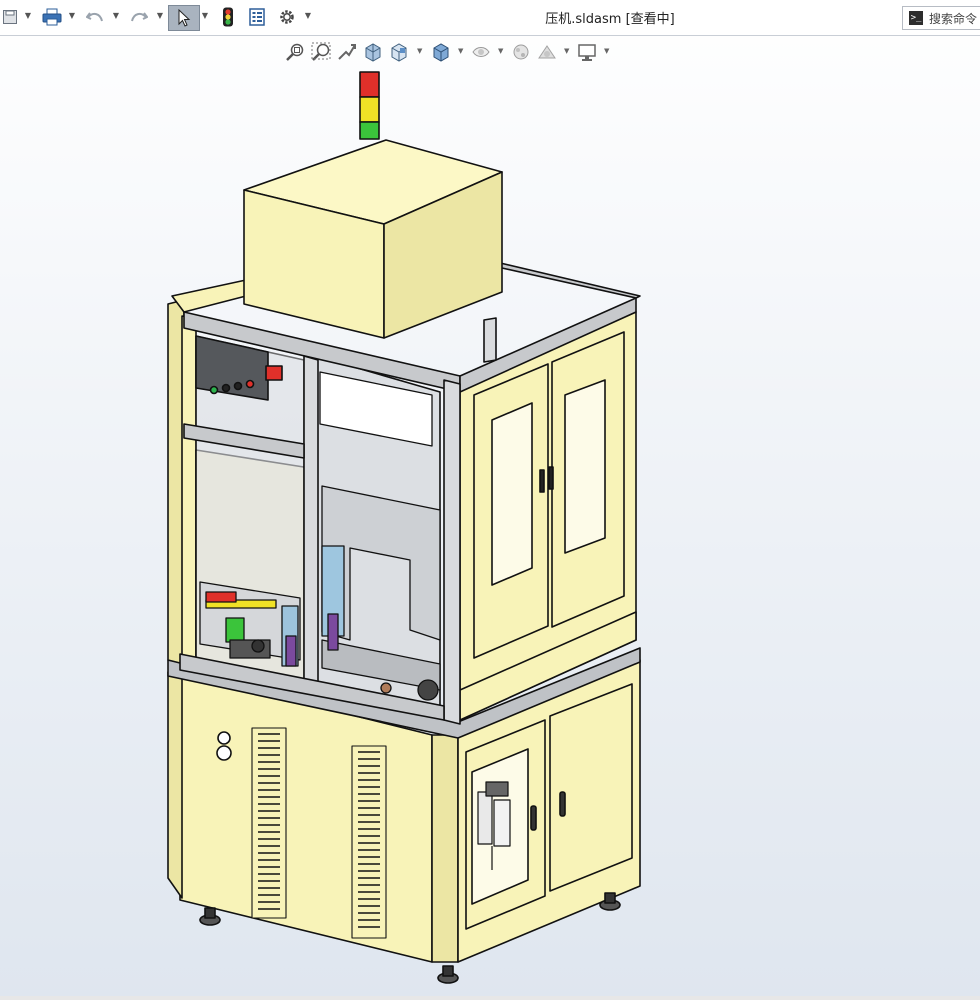  What do you see at coordinates (953, 18) in the screenshot?
I see `command-search-placeholder: 搜索命令` at bounding box center [953, 18].